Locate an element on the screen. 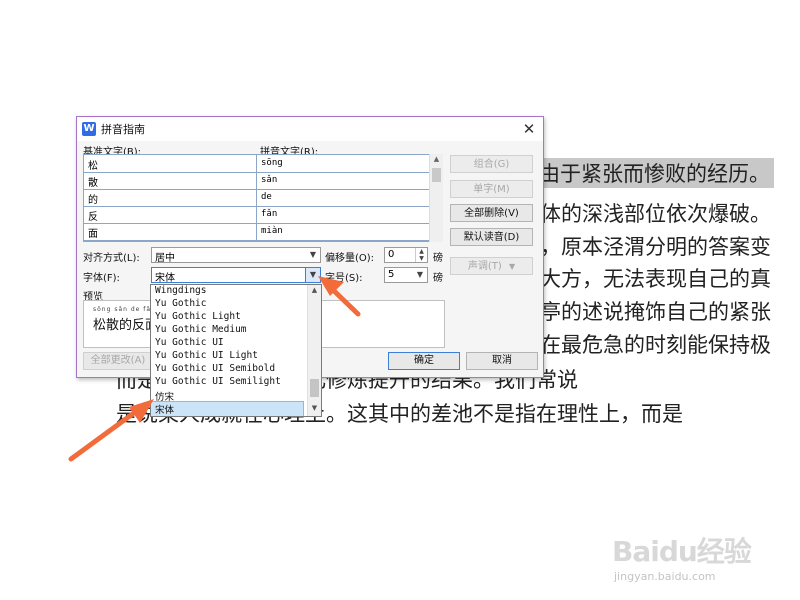 The height and width of the screenshot is (600, 800). align-value: 居中 is located at coordinates (165, 258).